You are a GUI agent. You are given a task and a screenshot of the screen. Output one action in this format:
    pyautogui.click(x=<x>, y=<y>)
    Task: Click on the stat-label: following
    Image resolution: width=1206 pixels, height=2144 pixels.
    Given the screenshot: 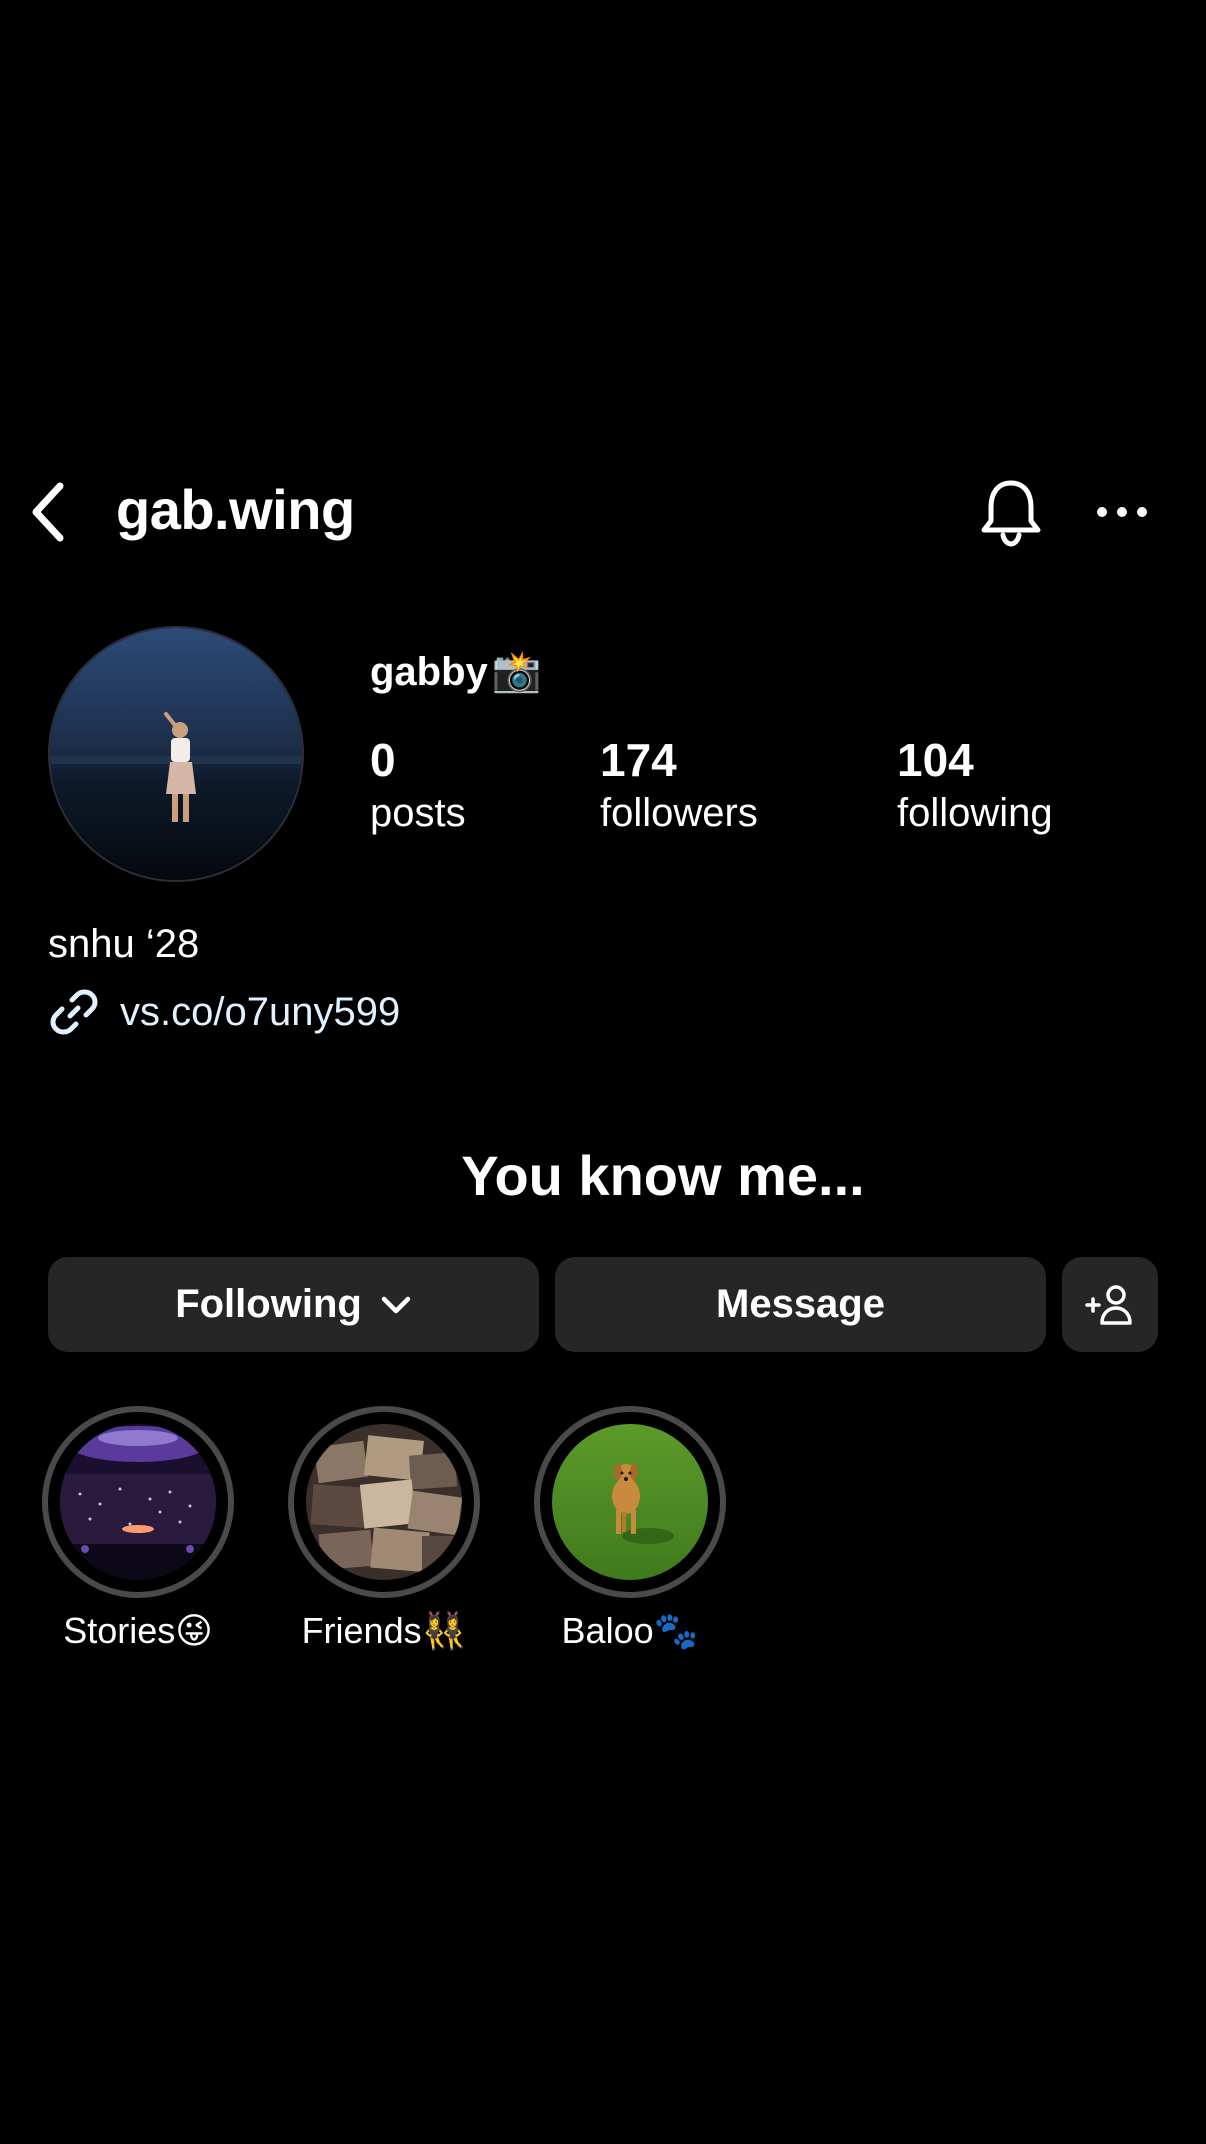 What is the action you would take?
    pyautogui.click(x=975, y=813)
    